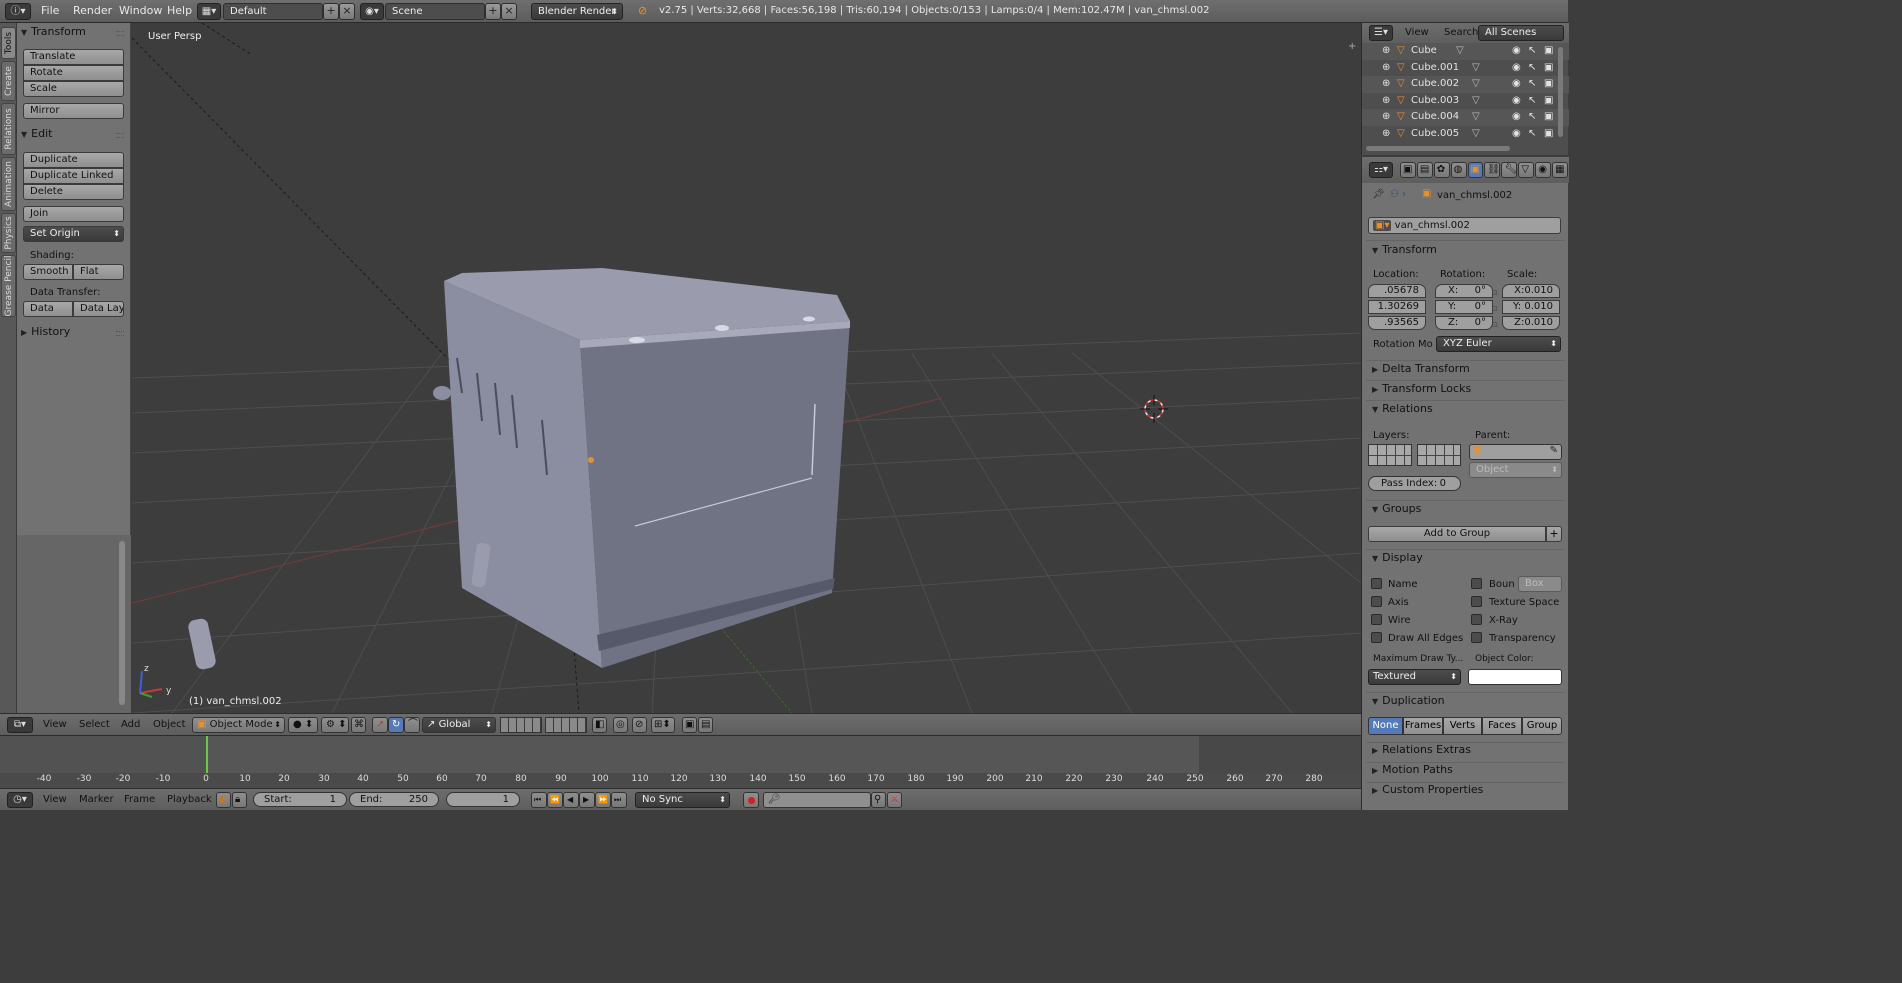  What do you see at coordinates (73, 89) in the screenshot?
I see `scale-button: Scale` at bounding box center [73, 89].